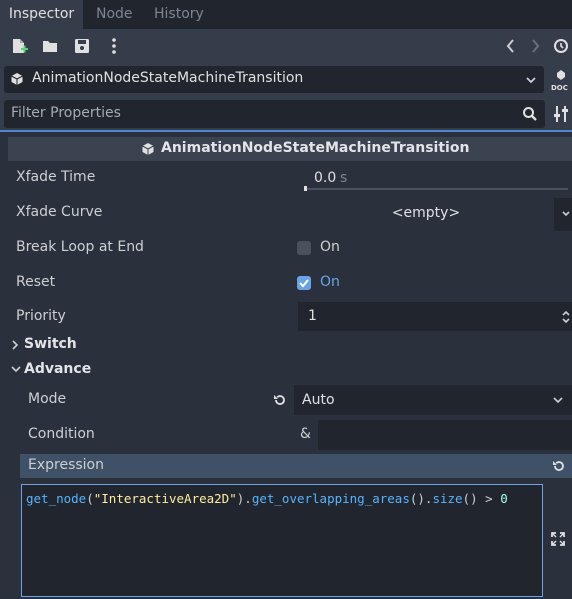 The height and width of the screenshot is (599, 572). I want to click on save-icon, so click(82, 46).